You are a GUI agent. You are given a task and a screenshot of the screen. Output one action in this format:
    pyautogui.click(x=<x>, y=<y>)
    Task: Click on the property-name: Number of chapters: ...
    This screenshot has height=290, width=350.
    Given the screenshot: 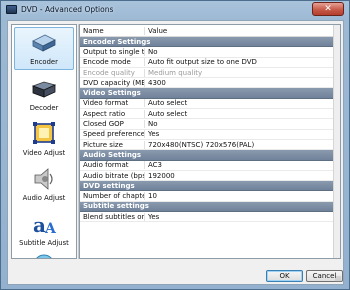 What is the action you would take?
    pyautogui.click(x=113, y=196)
    